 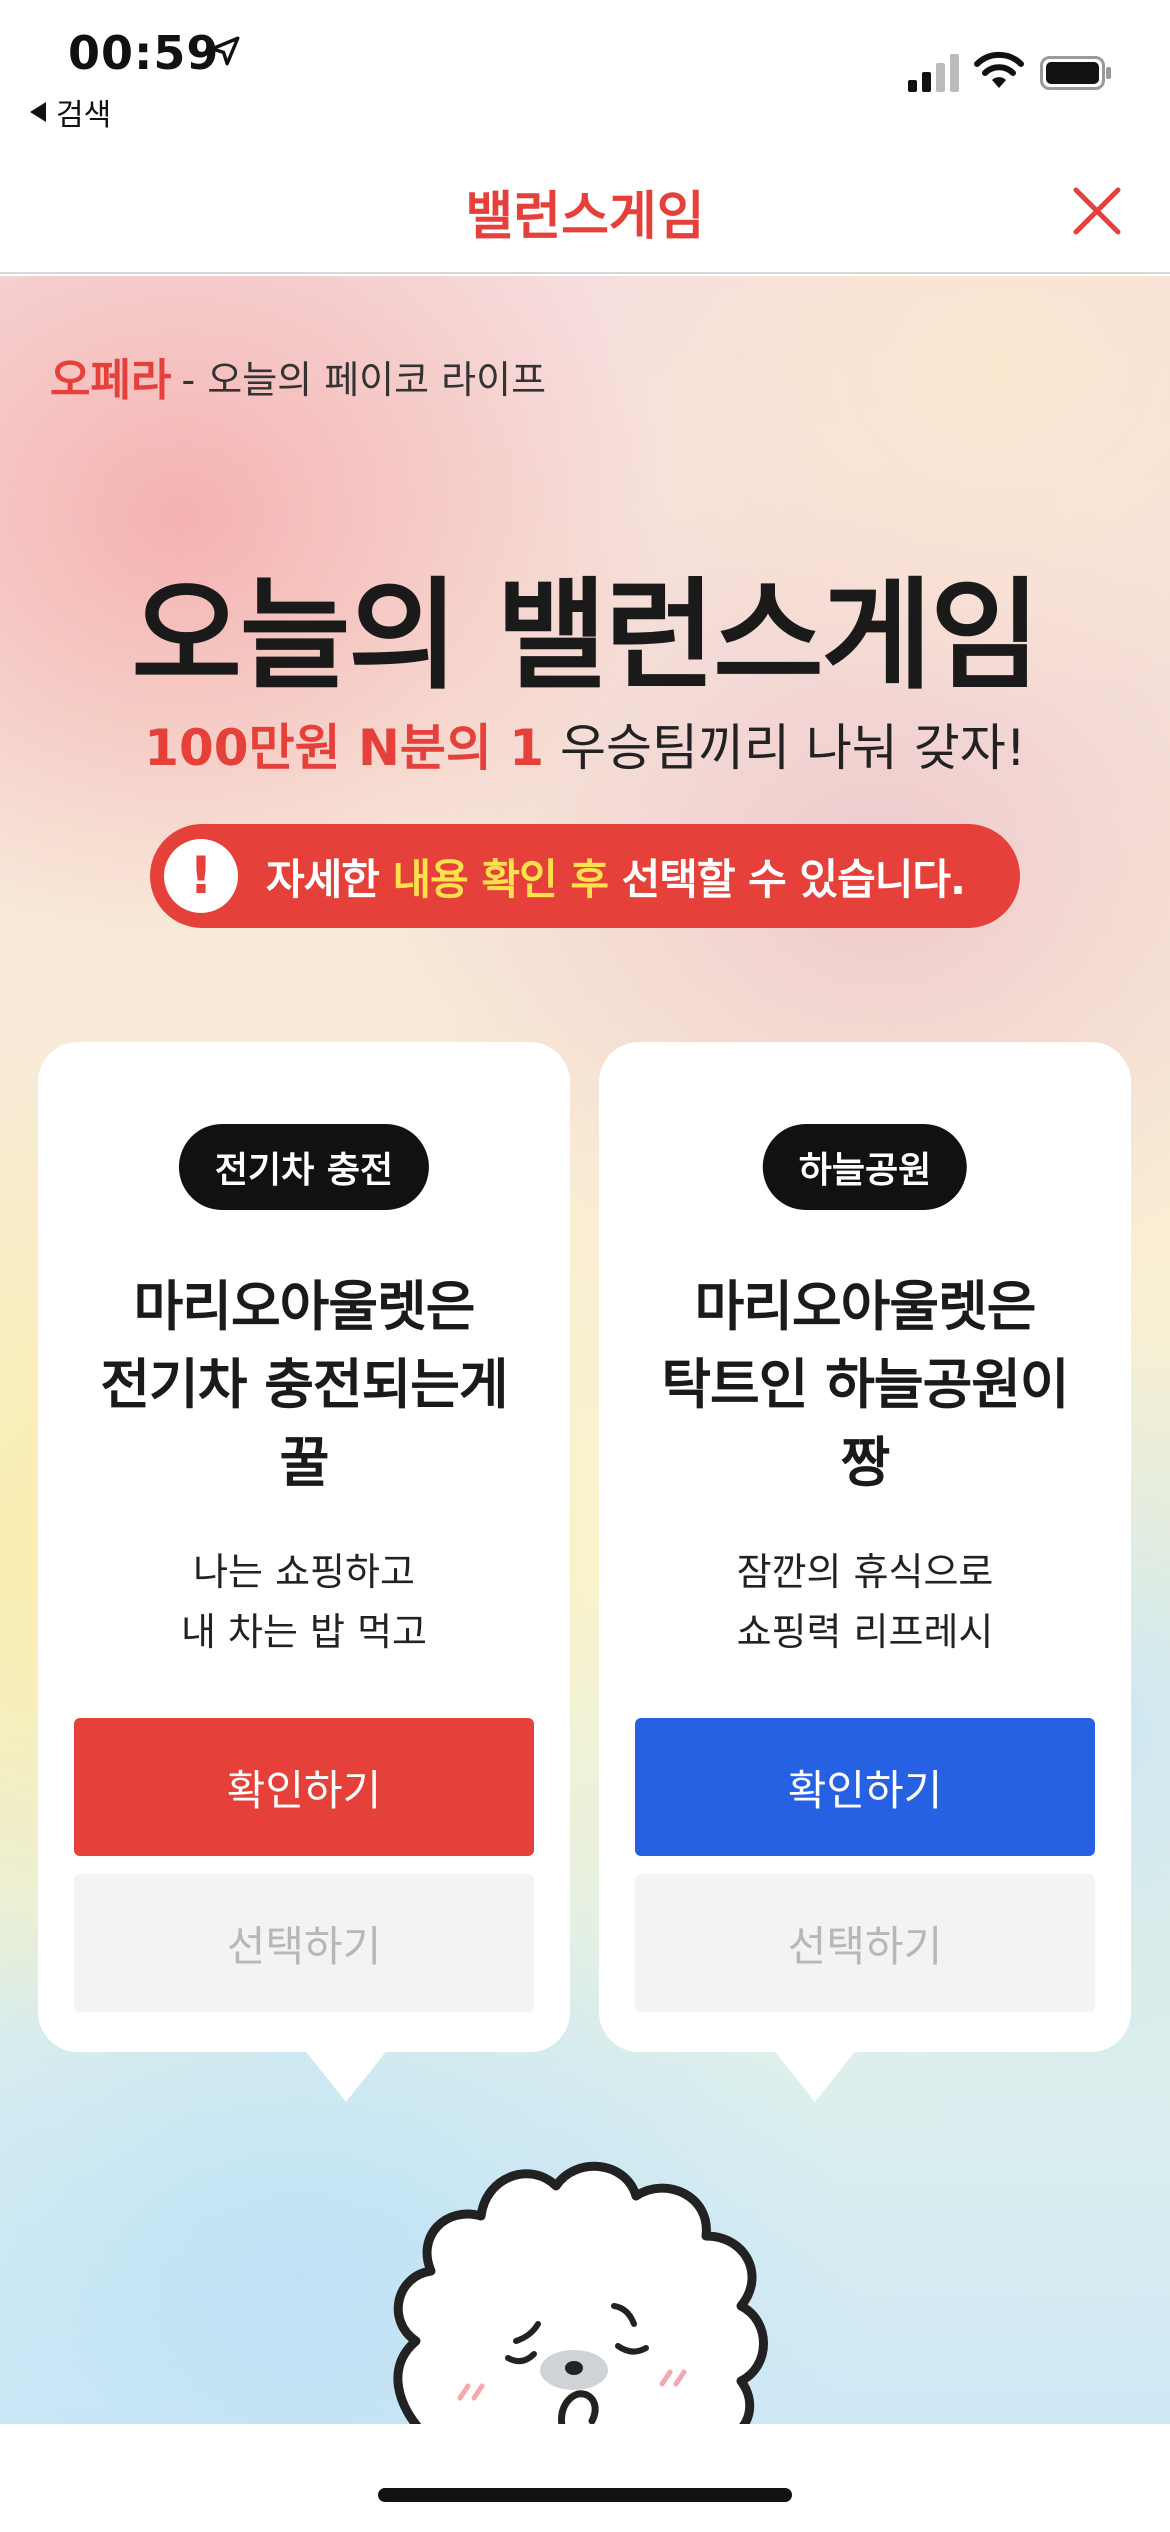 I want to click on notice-text-before: 자세한, so click(x=329, y=879).